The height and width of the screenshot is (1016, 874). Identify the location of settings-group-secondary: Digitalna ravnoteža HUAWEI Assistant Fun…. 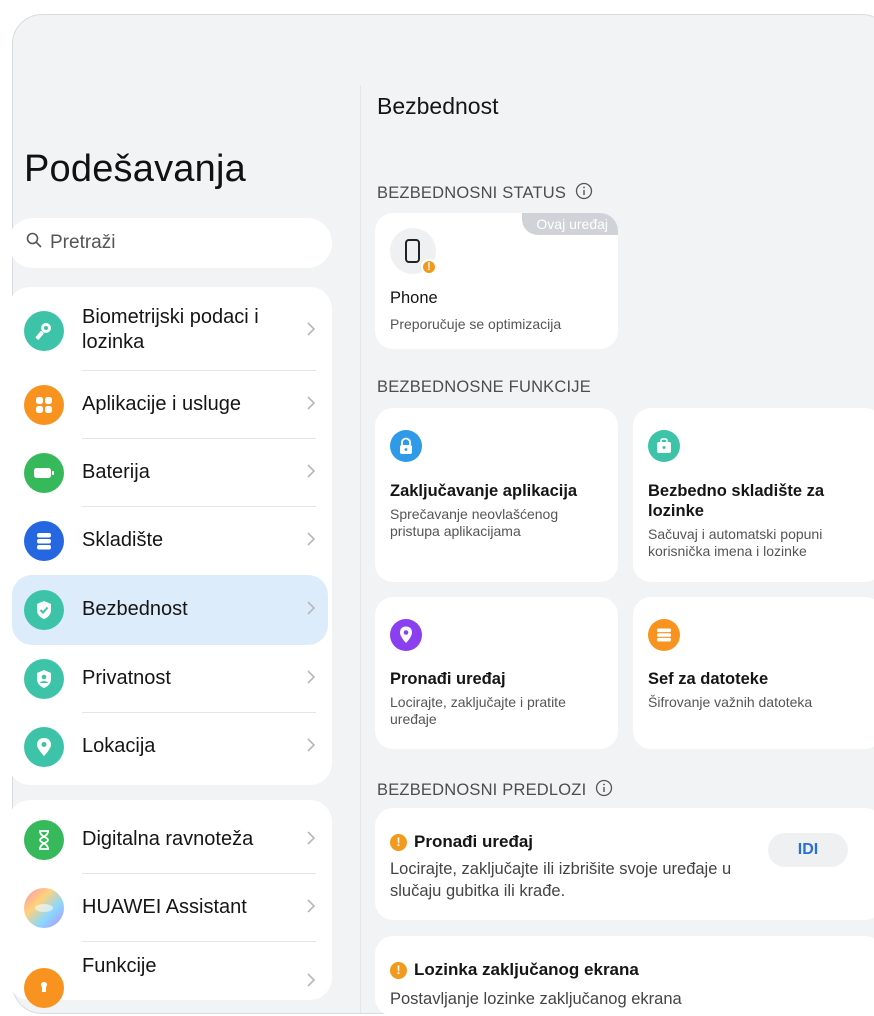
(170, 904).